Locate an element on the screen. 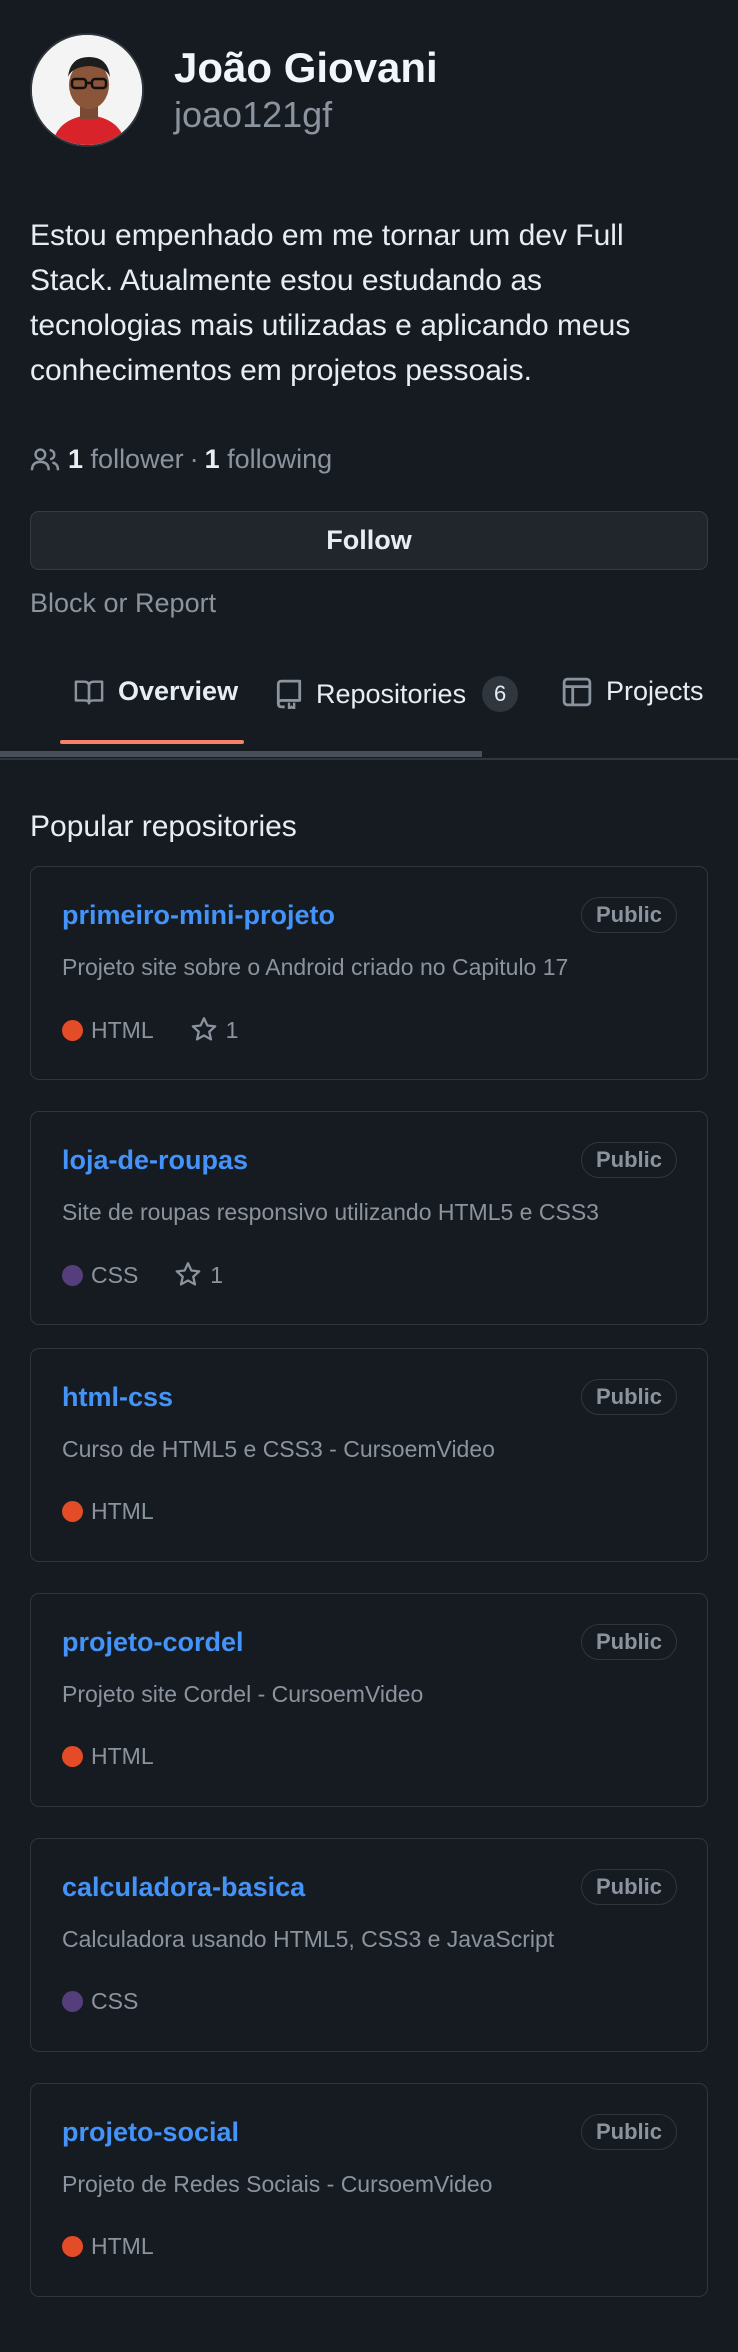  profile-username: joao121gf is located at coordinates (253, 114).